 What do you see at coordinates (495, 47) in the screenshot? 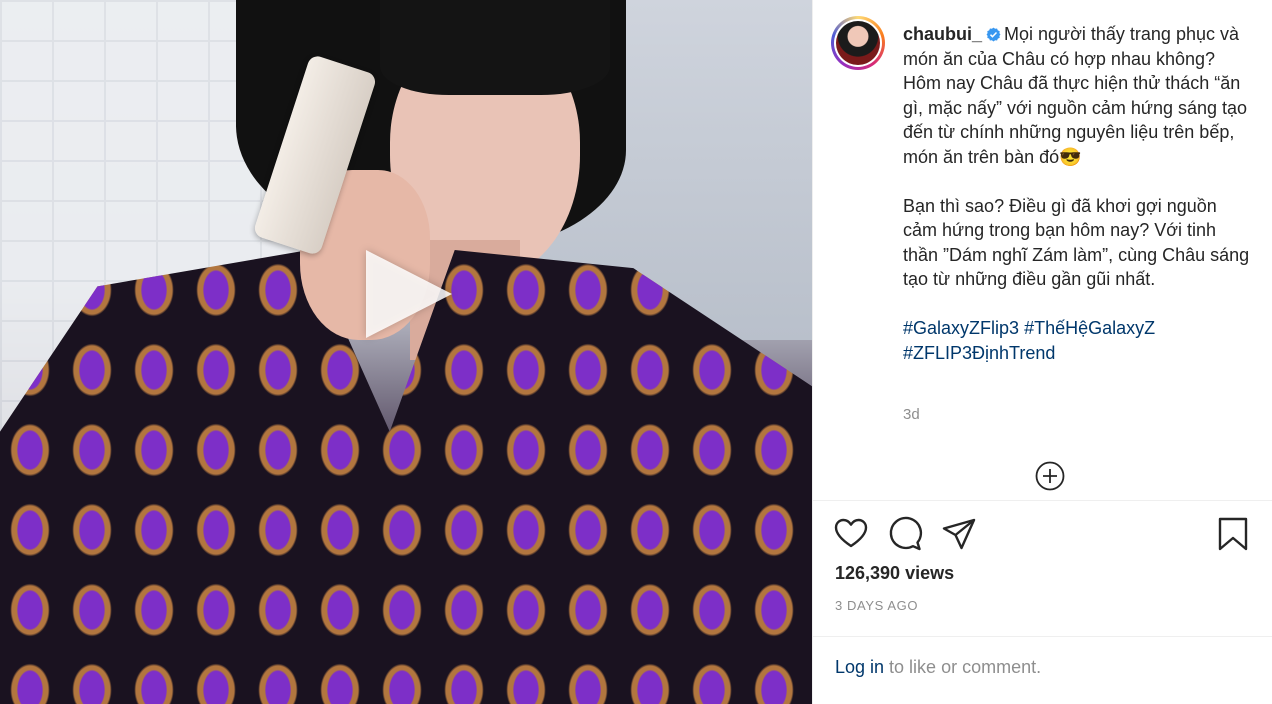
I see `person-bangs` at bounding box center [495, 47].